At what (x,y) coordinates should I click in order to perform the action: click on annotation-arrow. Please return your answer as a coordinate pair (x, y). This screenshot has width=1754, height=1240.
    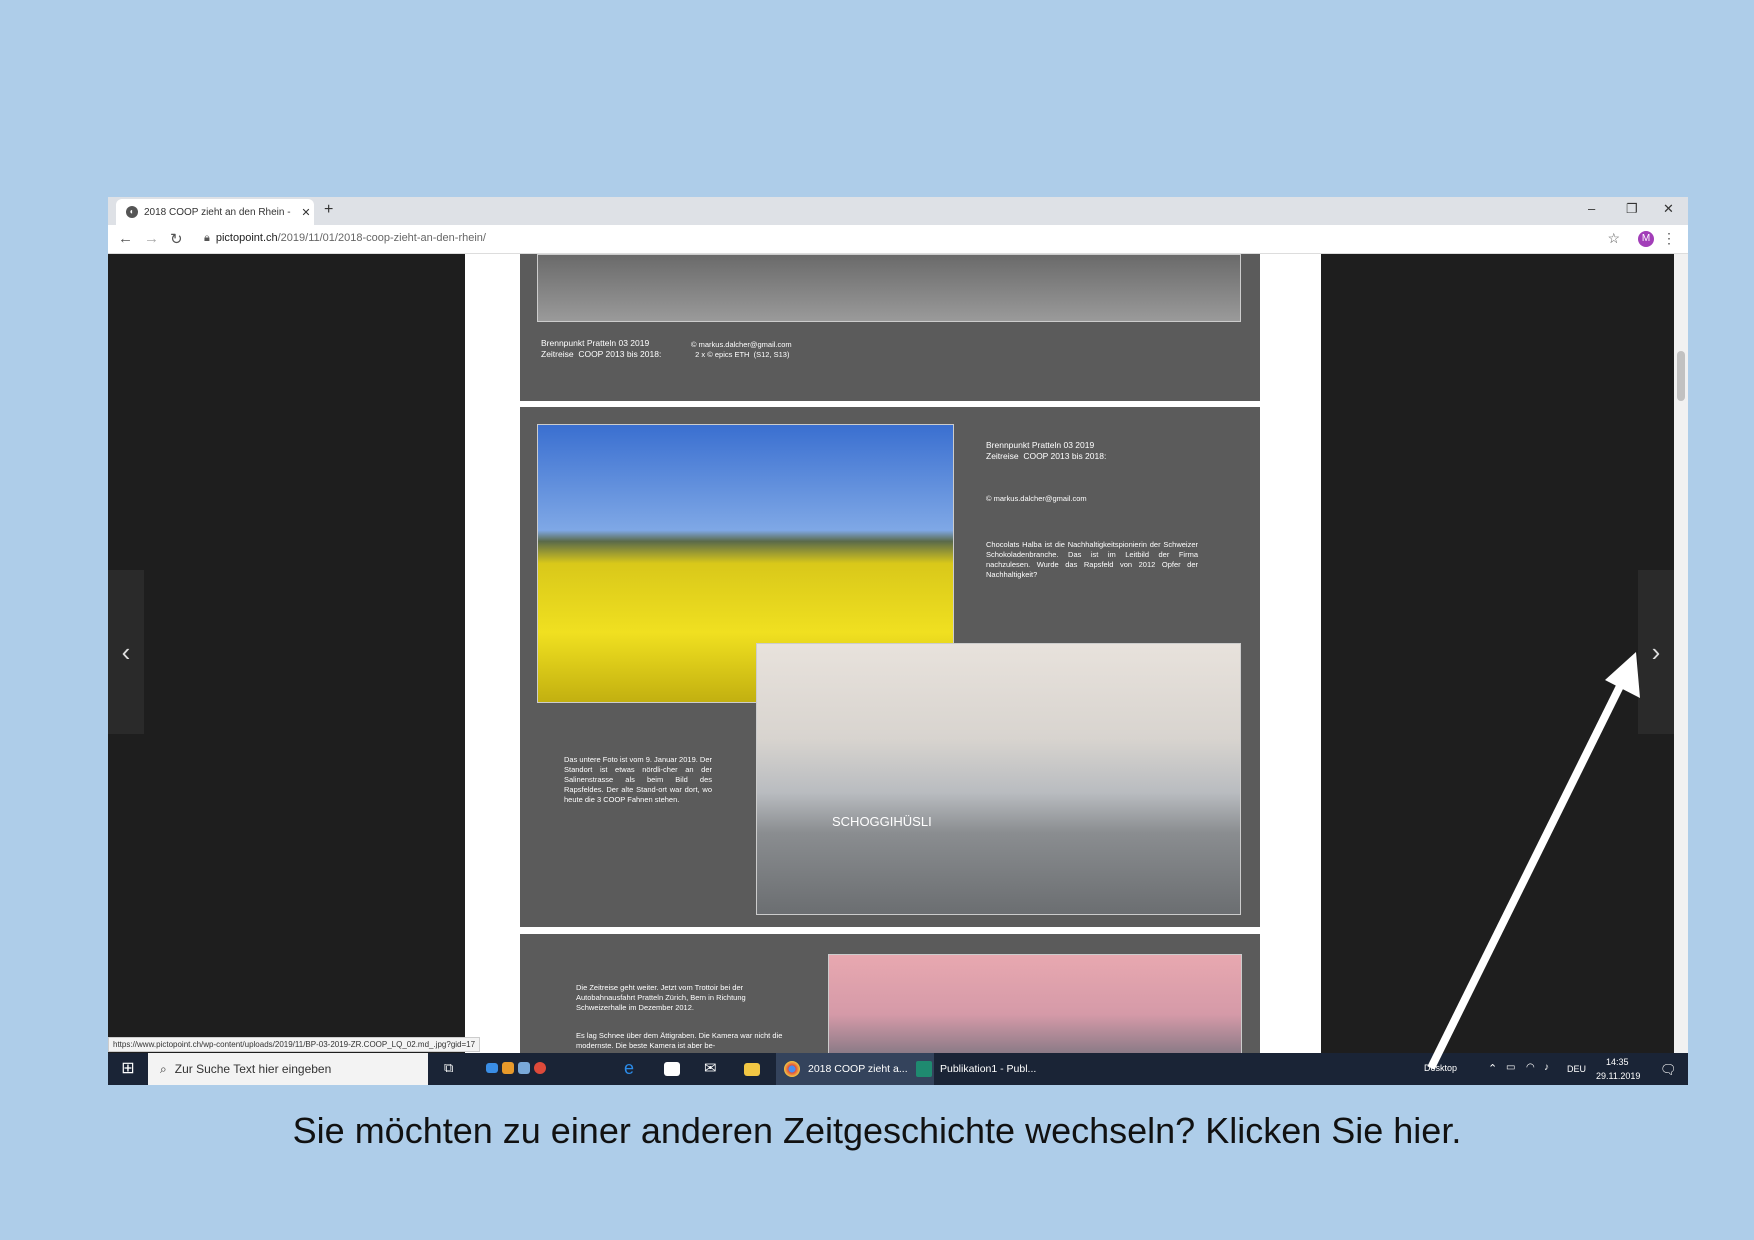
    Looking at the image, I should click on (1533, 861).